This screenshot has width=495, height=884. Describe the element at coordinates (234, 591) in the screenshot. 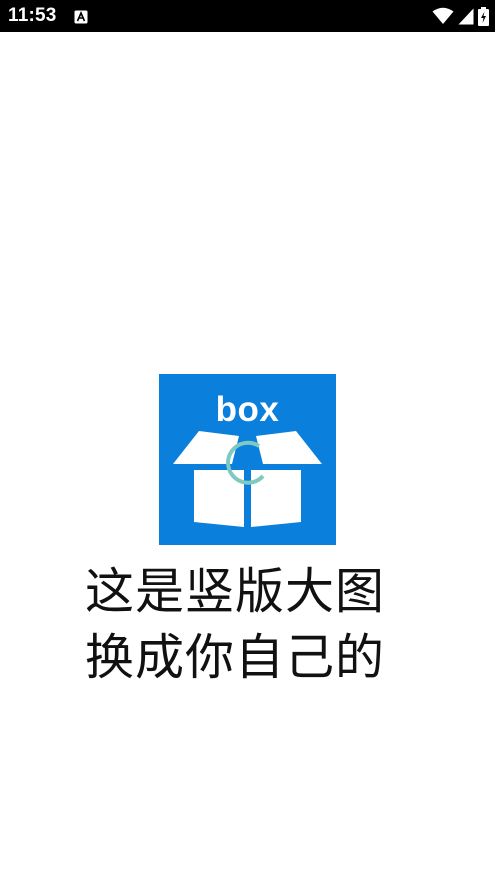

I see `slogan-line-1: 这是竖版大图` at that location.